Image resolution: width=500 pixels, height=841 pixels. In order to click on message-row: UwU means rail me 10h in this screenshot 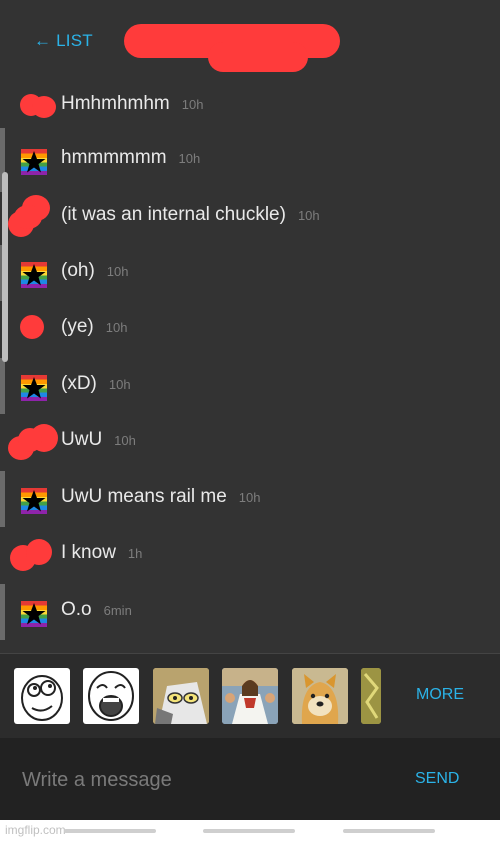, I will do `click(250, 499)`.